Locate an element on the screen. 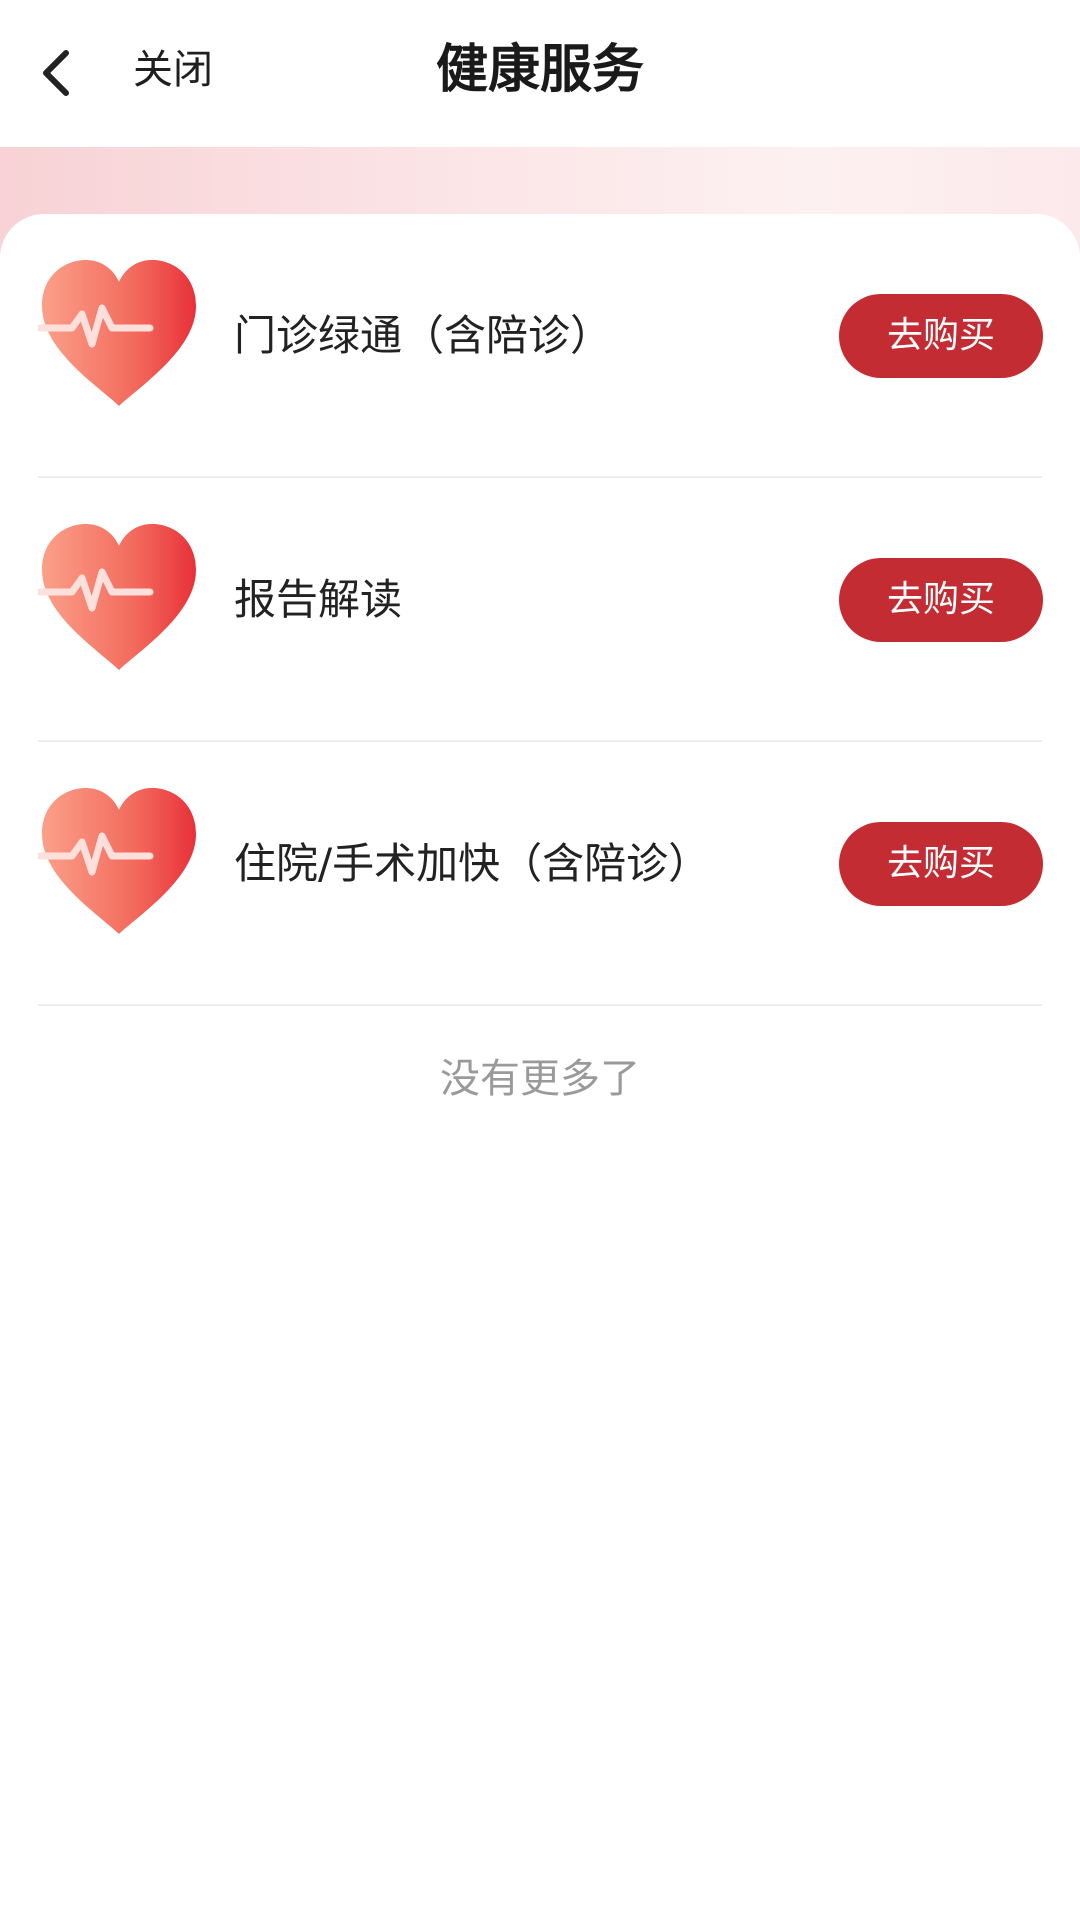 This screenshot has height=1920, width=1080. service-item-hospitalization: 住院/手术加快（含陪诊） 去购买 is located at coordinates (540, 874).